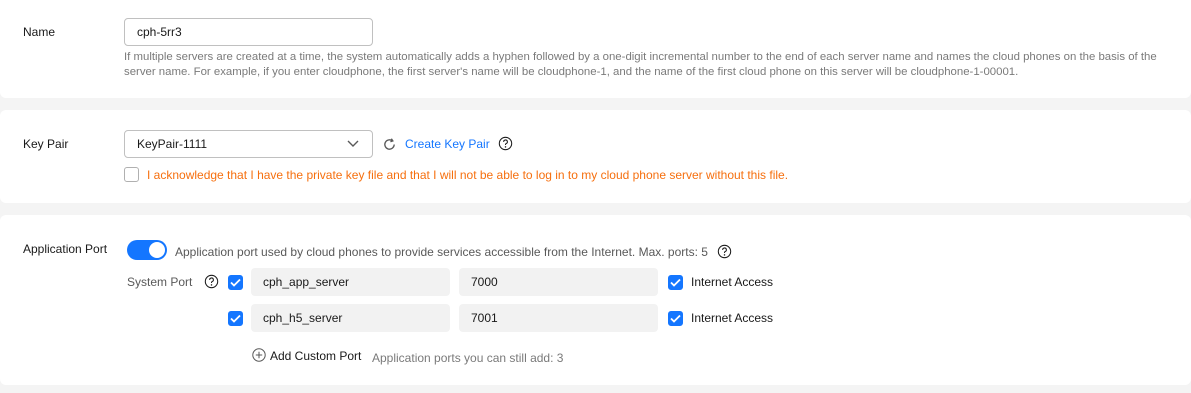 The height and width of the screenshot is (393, 1191). I want to click on plus-circle-icon, so click(259, 355).